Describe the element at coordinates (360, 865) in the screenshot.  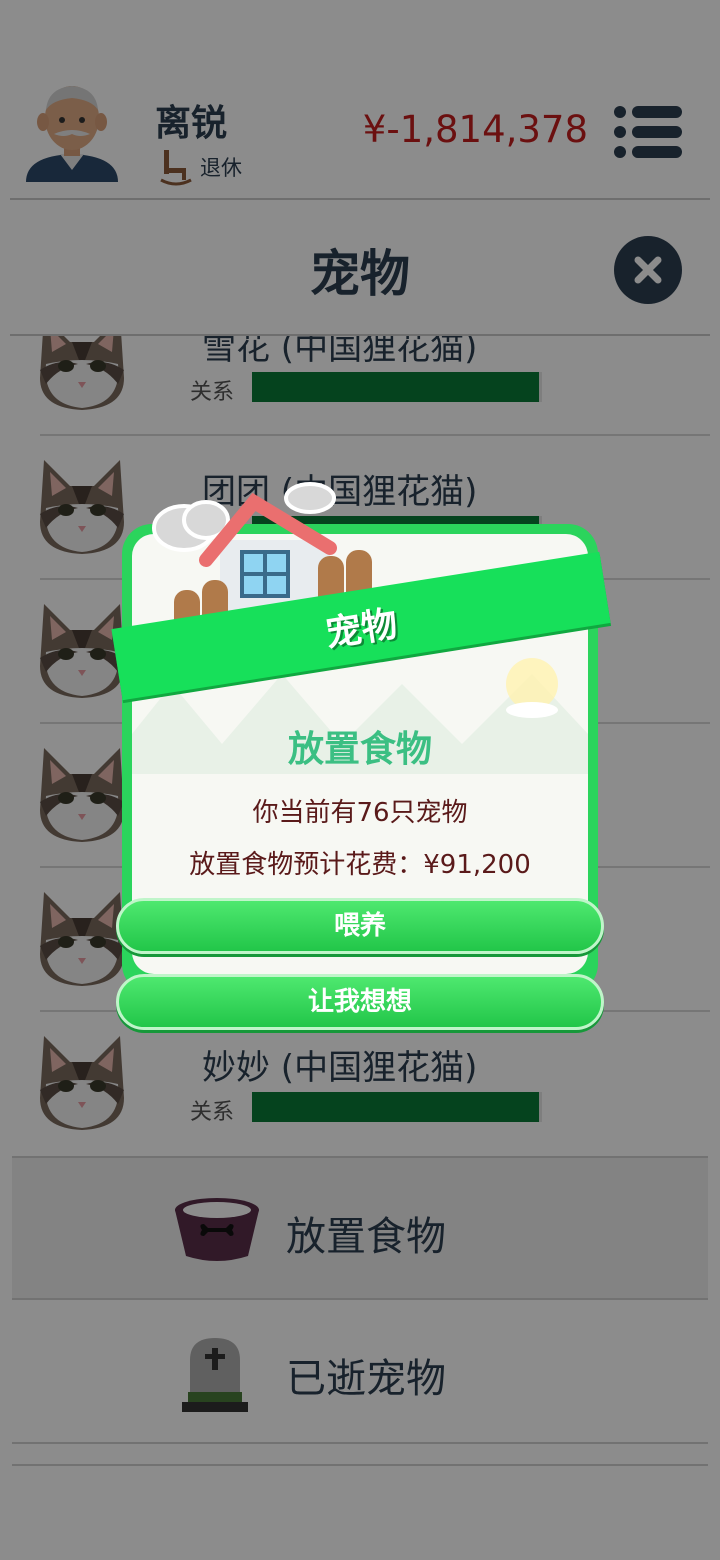
I see `feed-cost-text: 放置食物预计花费：¥91,200` at that location.